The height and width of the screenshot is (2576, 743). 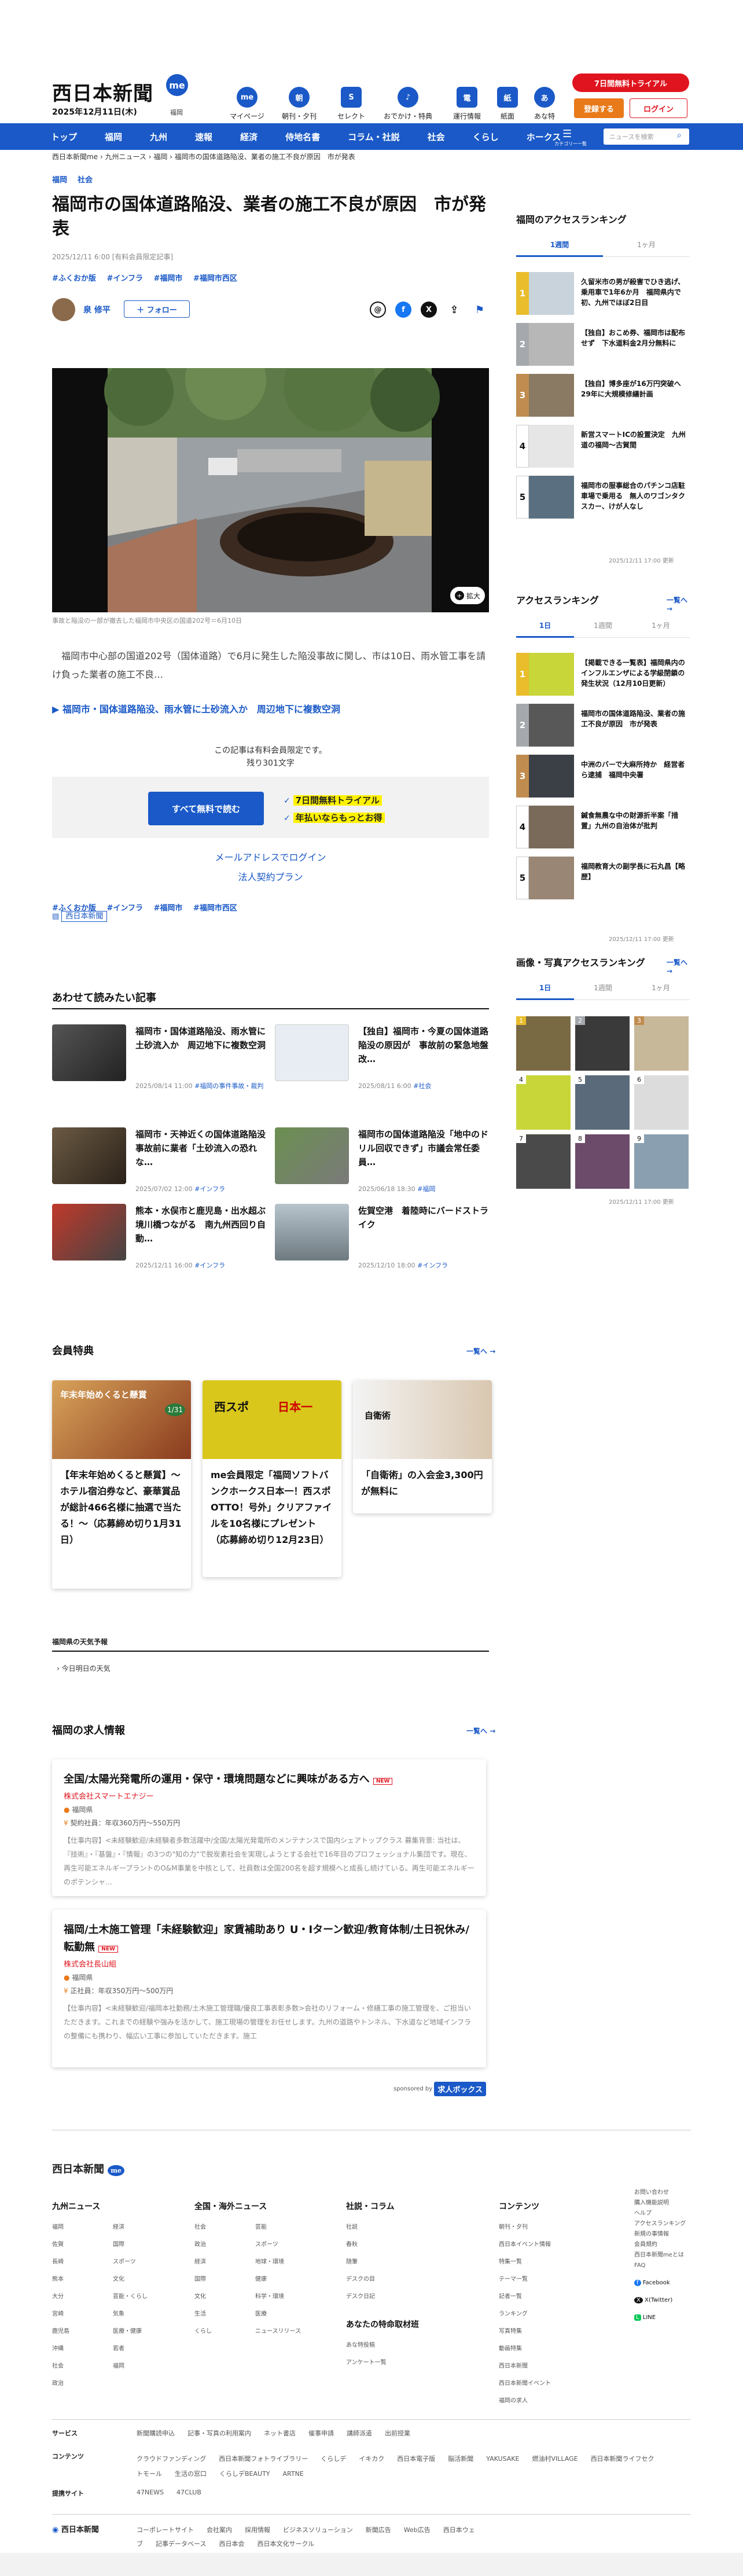 What do you see at coordinates (196, 708) in the screenshot?
I see `related-link: ▶ 福岡市・国体道路陥没、雨水管に土砂流入か 周辺地下に複数空洞` at bounding box center [196, 708].